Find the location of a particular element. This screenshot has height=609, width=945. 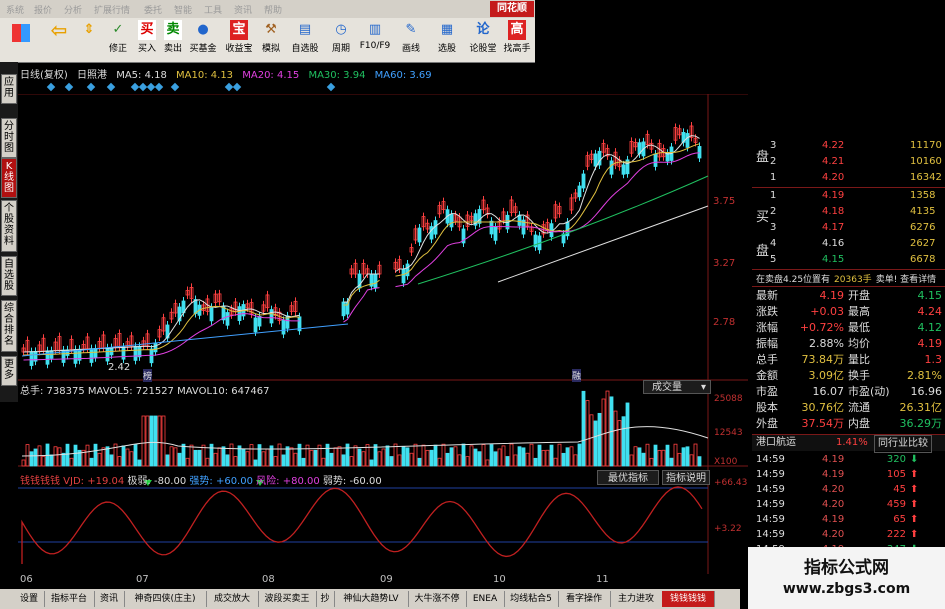

tab-indicator: 成交放大 is located at coordinates (232, 599).